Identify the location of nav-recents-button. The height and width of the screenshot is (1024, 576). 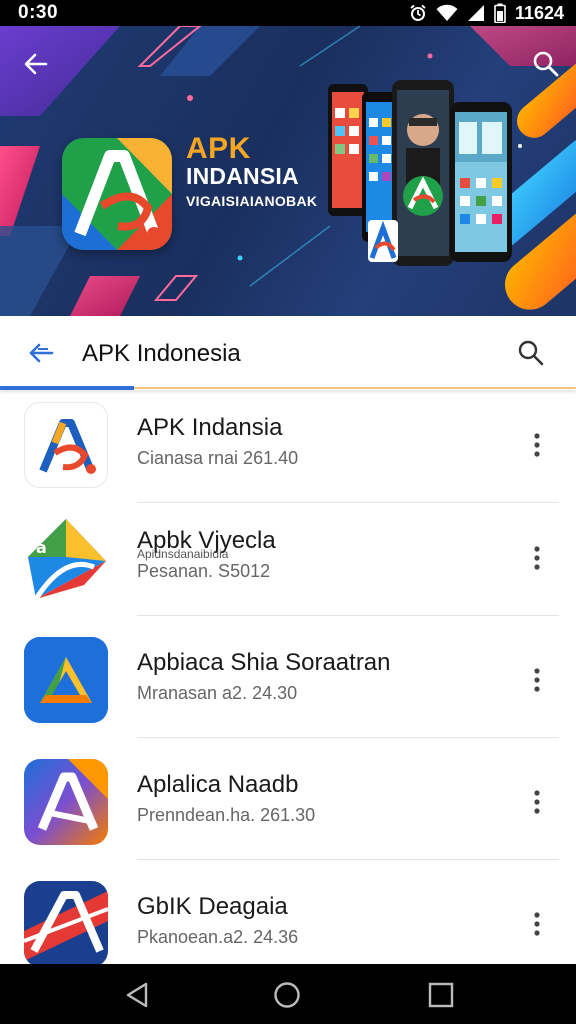
(441, 995).